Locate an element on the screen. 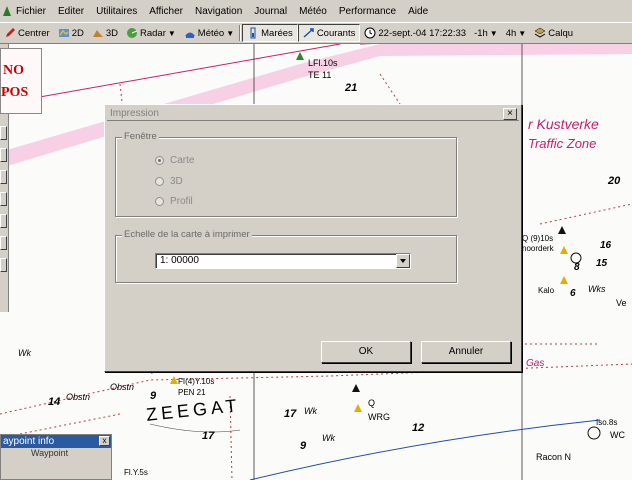 Image resolution: width=632 pixels, height=480 pixels. view-3d-label: 3D is located at coordinates (111, 33).